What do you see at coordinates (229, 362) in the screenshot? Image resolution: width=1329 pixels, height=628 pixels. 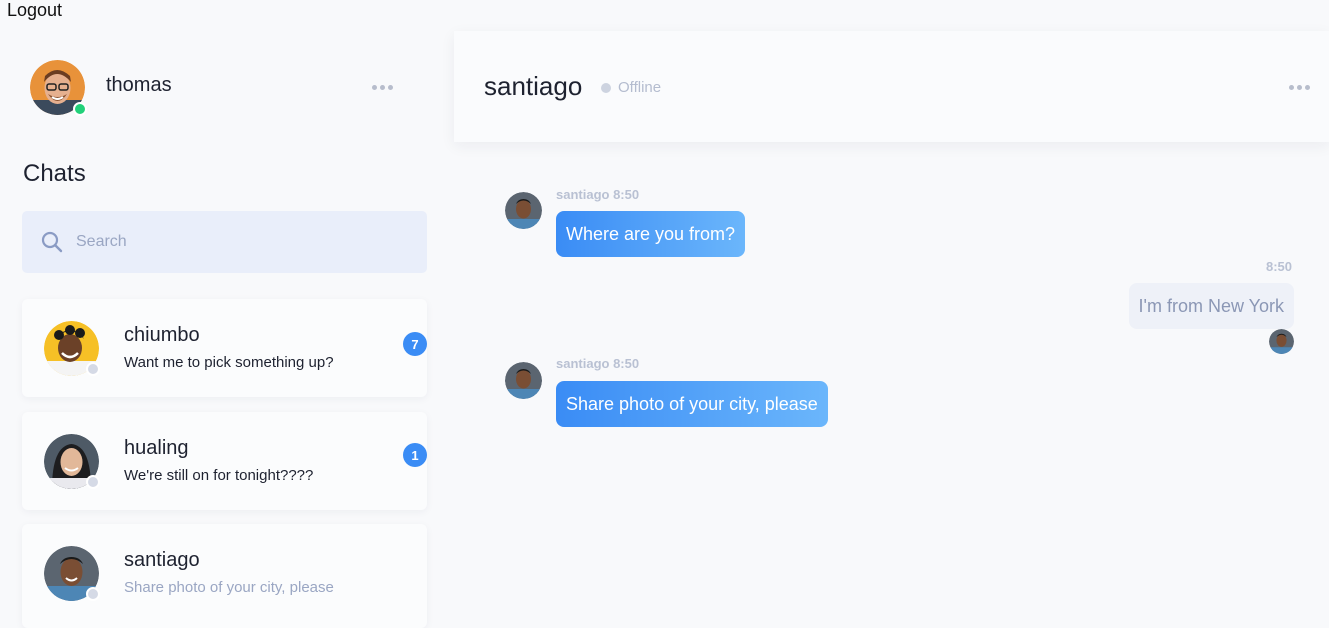 I see `chat-last-message: Want me to pick something up?` at bounding box center [229, 362].